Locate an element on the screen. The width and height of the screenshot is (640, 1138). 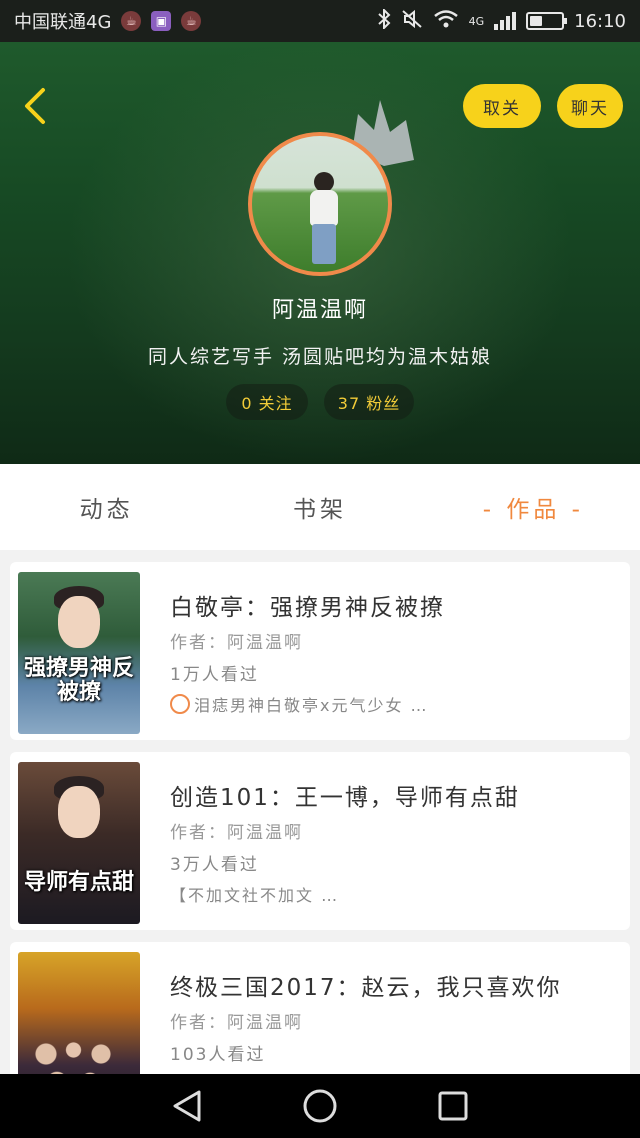
nav-back-button is located at coordinates (187, 1106).